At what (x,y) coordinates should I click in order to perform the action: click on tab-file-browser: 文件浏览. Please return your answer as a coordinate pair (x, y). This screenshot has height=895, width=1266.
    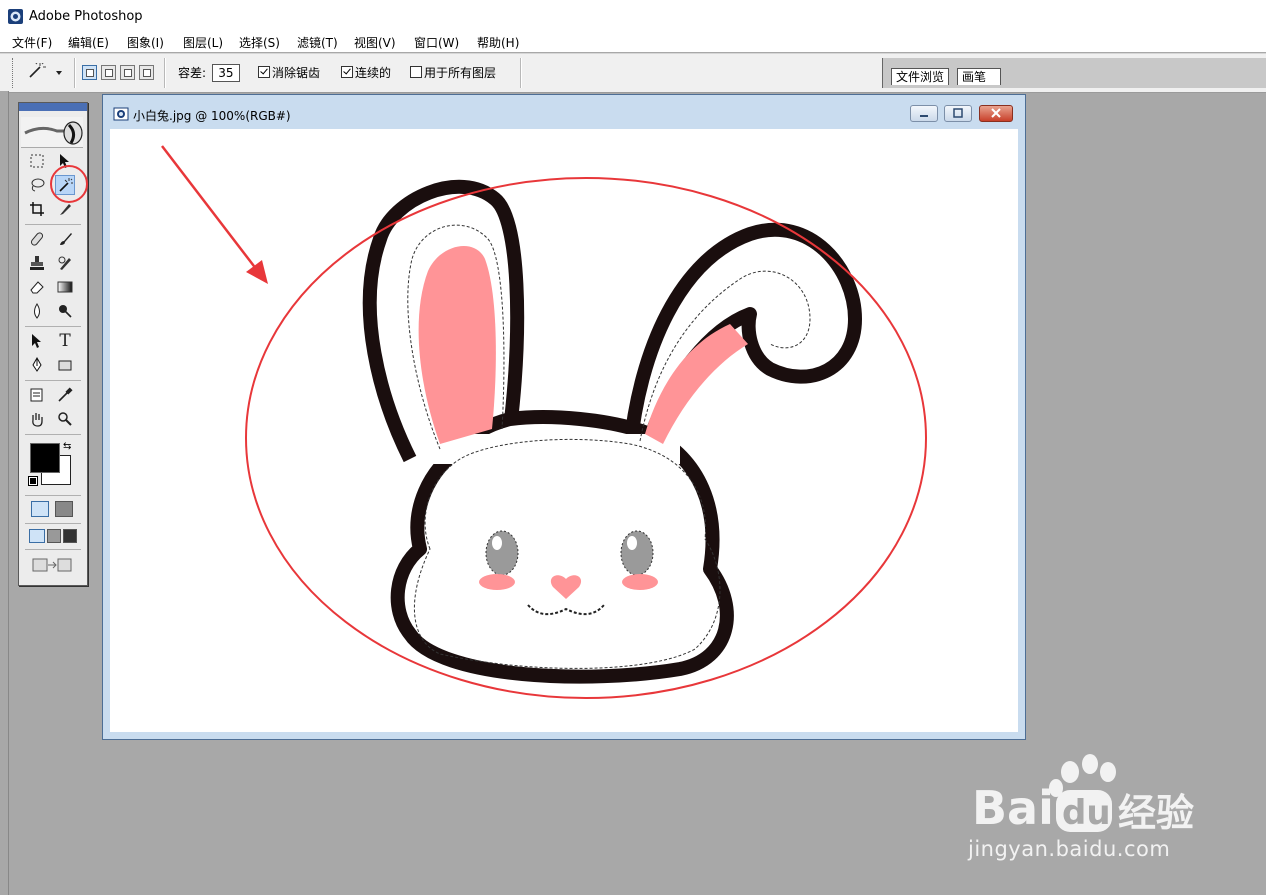
    Looking at the image, I should click on (920, 76).